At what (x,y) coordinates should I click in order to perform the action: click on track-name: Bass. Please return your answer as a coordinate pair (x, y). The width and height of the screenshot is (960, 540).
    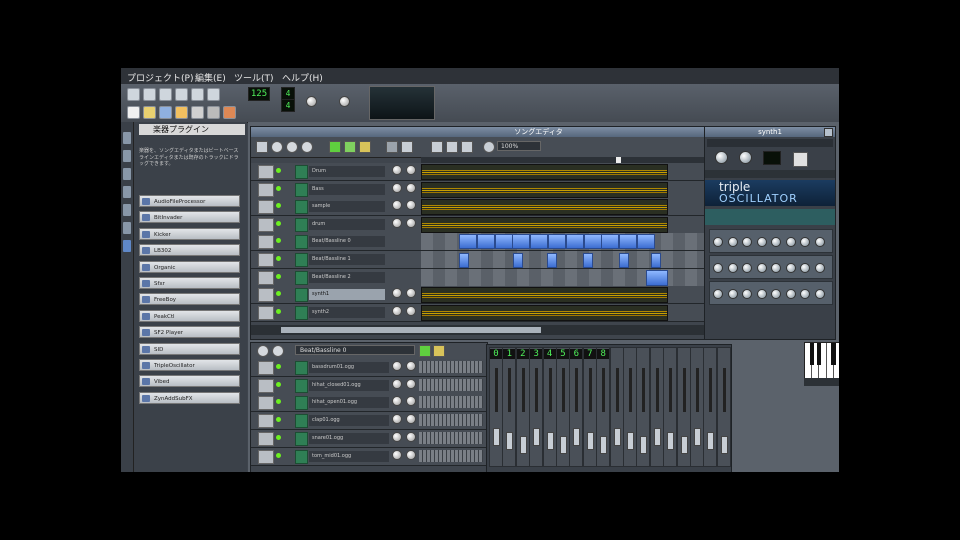
    Looking at the image, I should click on (347, 189).